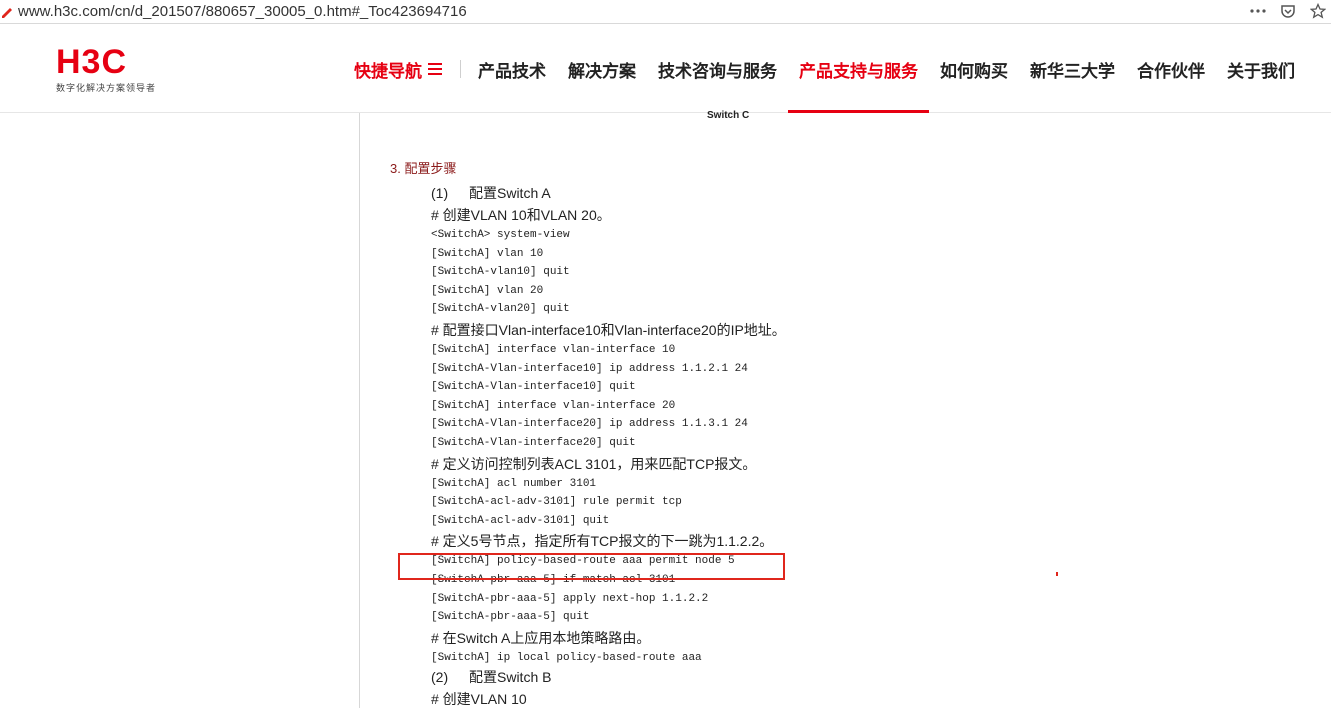  I want to click on quick-nav-button: 快捷导航, so click(407, 69).